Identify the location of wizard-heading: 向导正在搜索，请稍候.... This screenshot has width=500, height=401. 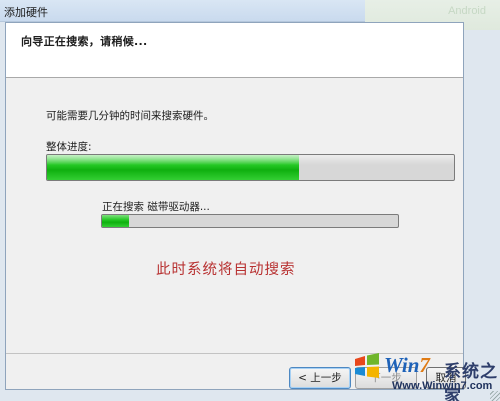
(84, 41).